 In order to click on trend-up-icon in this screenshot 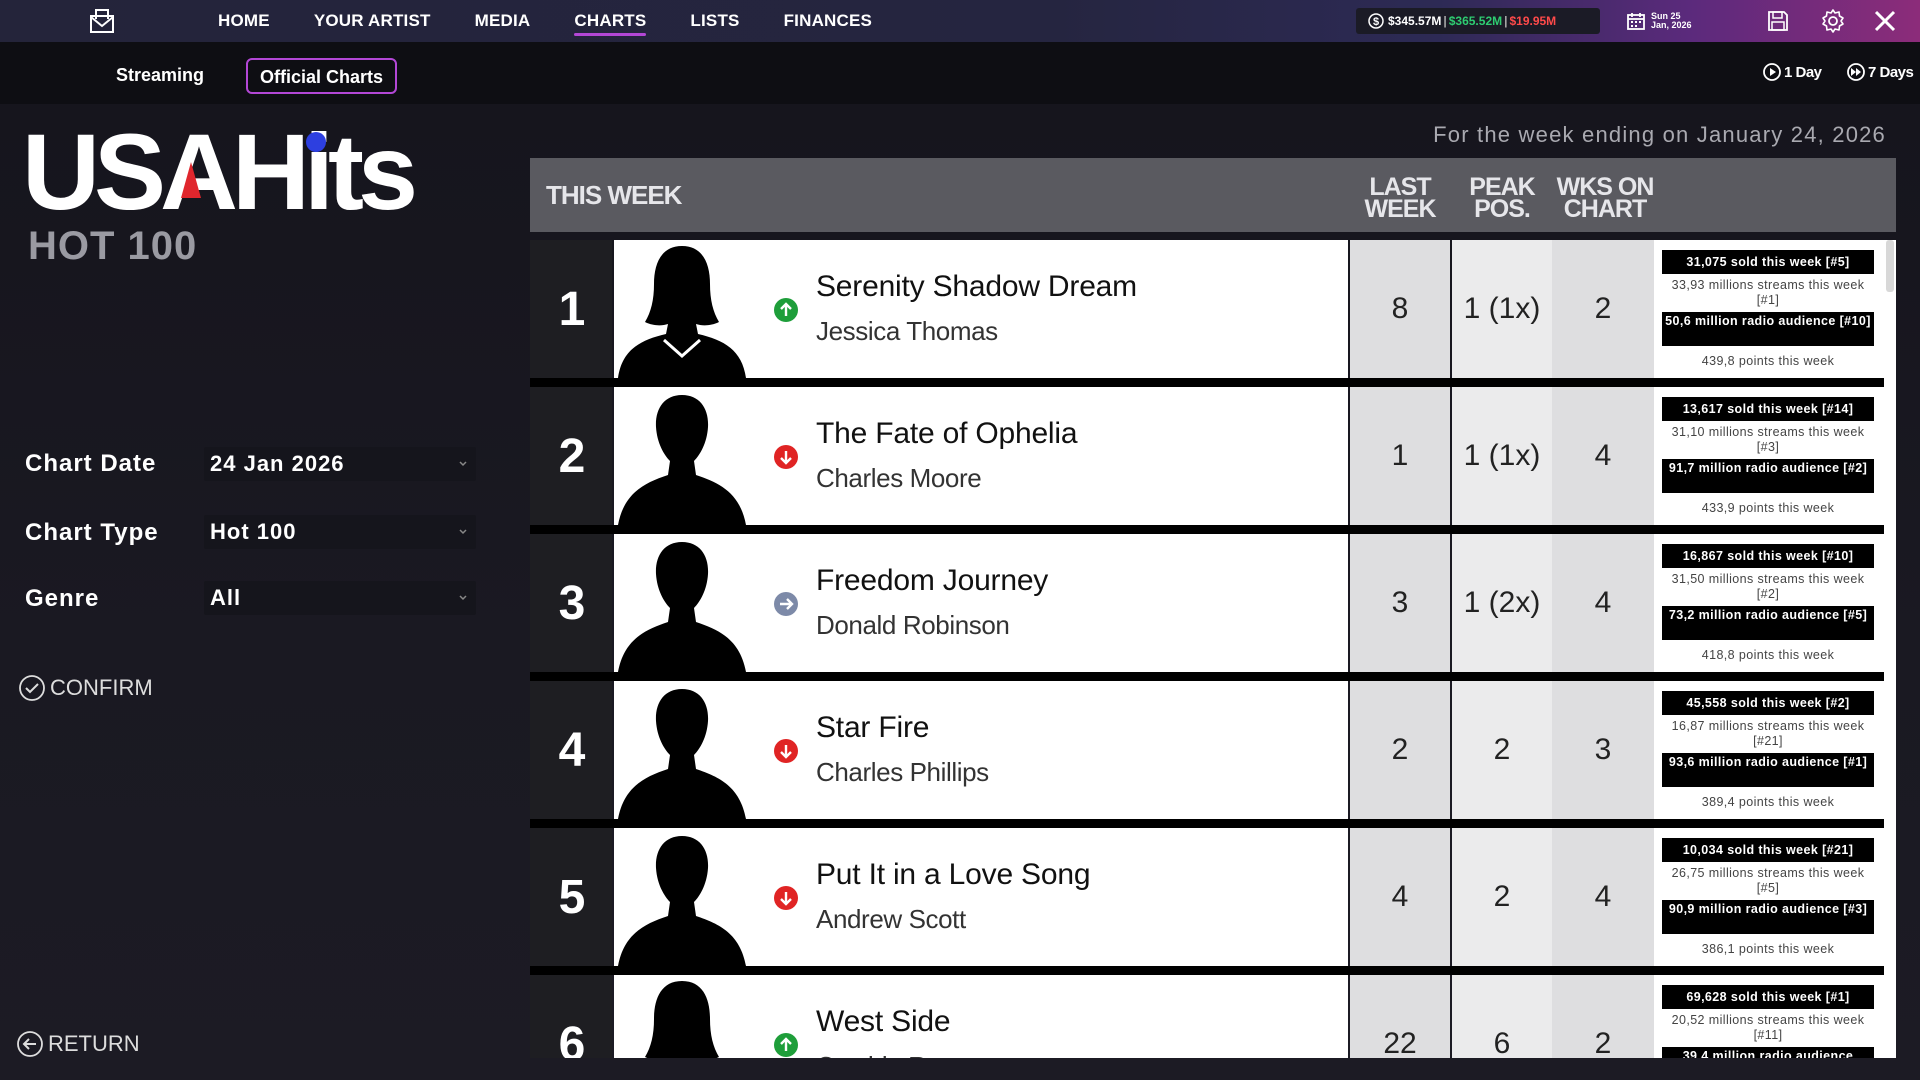, I will do `click(786, 1045)`.